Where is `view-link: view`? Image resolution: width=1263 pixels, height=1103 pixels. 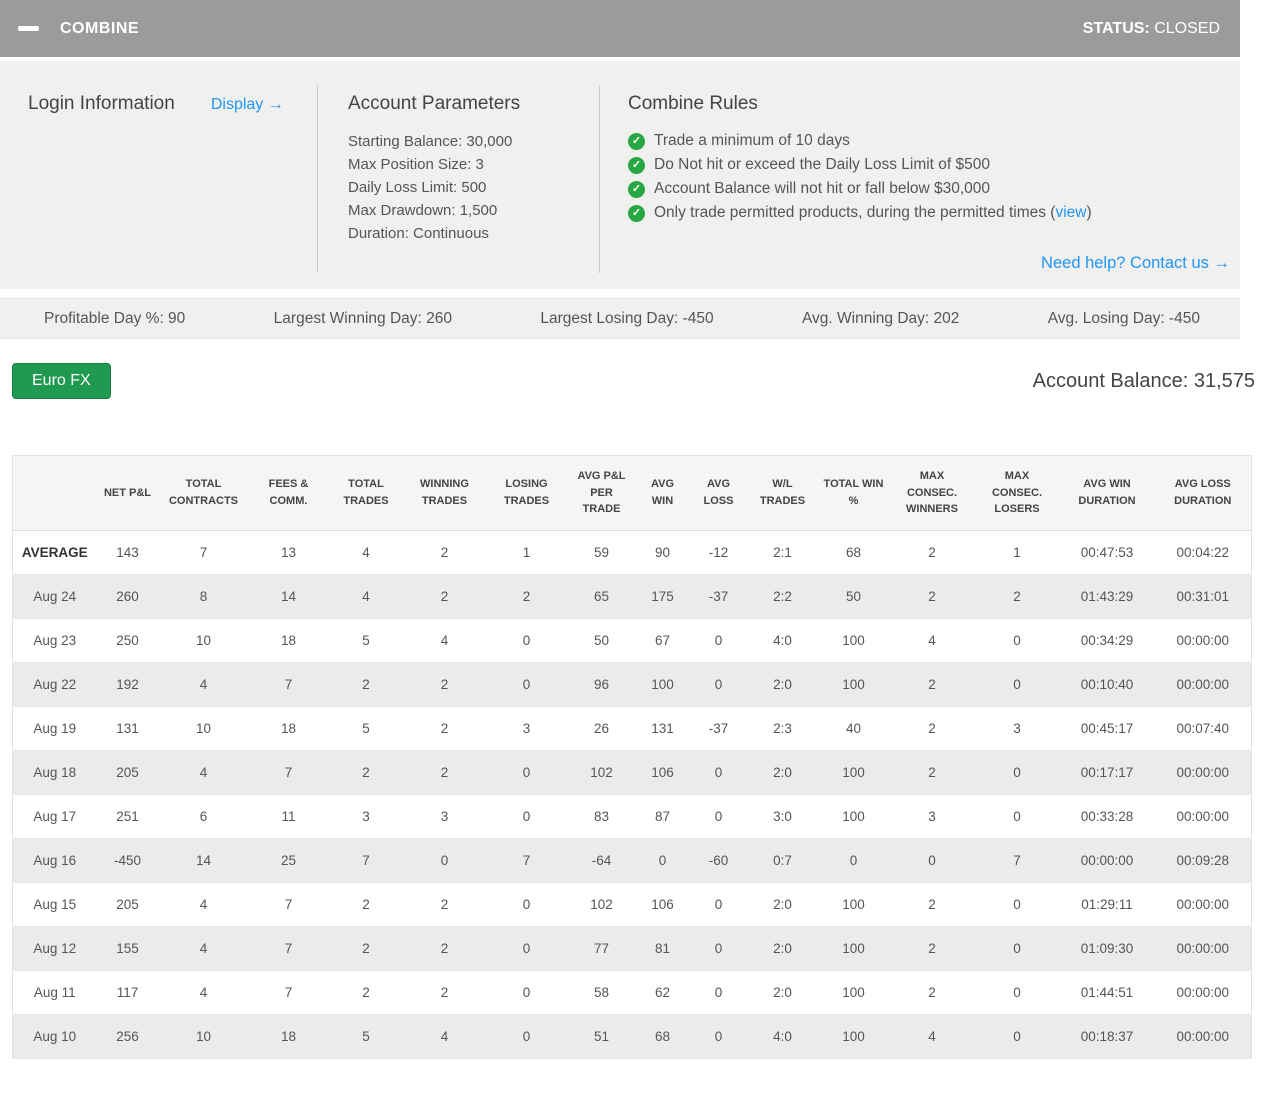 view-link: view is located at coordinates (1070, 212).